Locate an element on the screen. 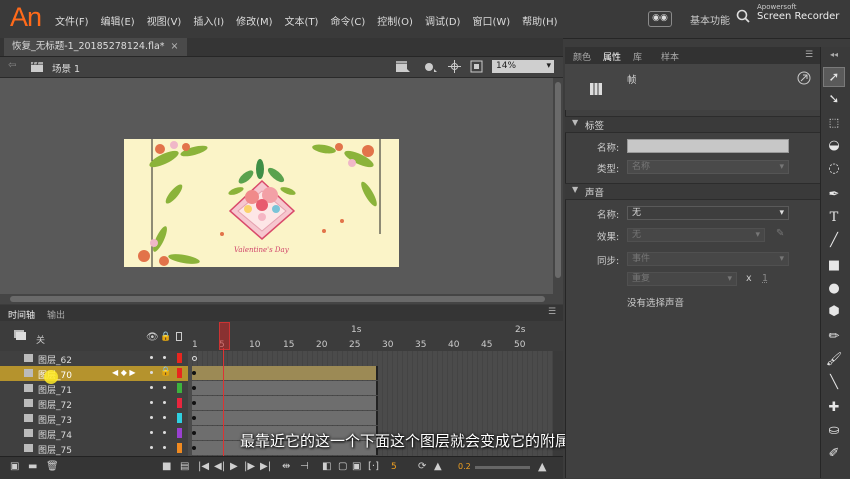 The height and width of the screenshot is (479, 850). layer-name: 图层_74 is located at coordinates (55, 434).